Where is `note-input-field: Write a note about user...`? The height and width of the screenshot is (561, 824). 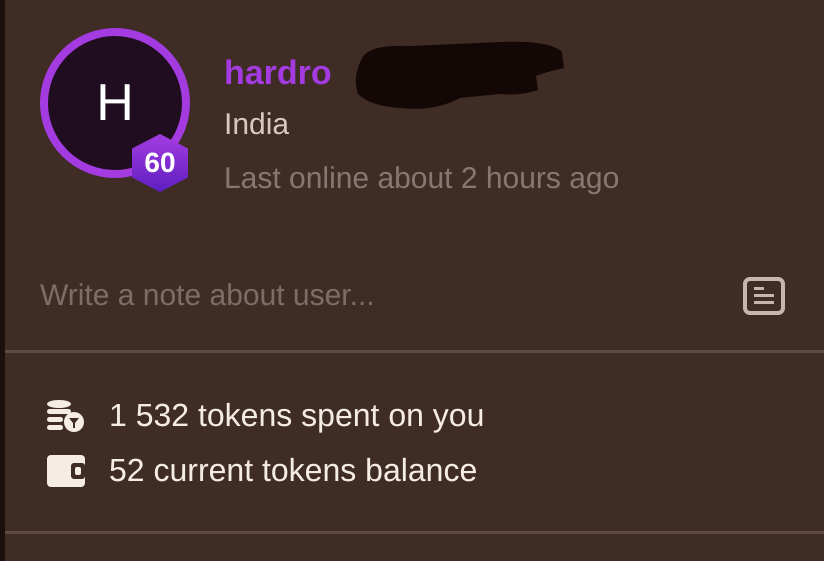
note-input-field: Write a note about user... is located at coordinates (340, 296).